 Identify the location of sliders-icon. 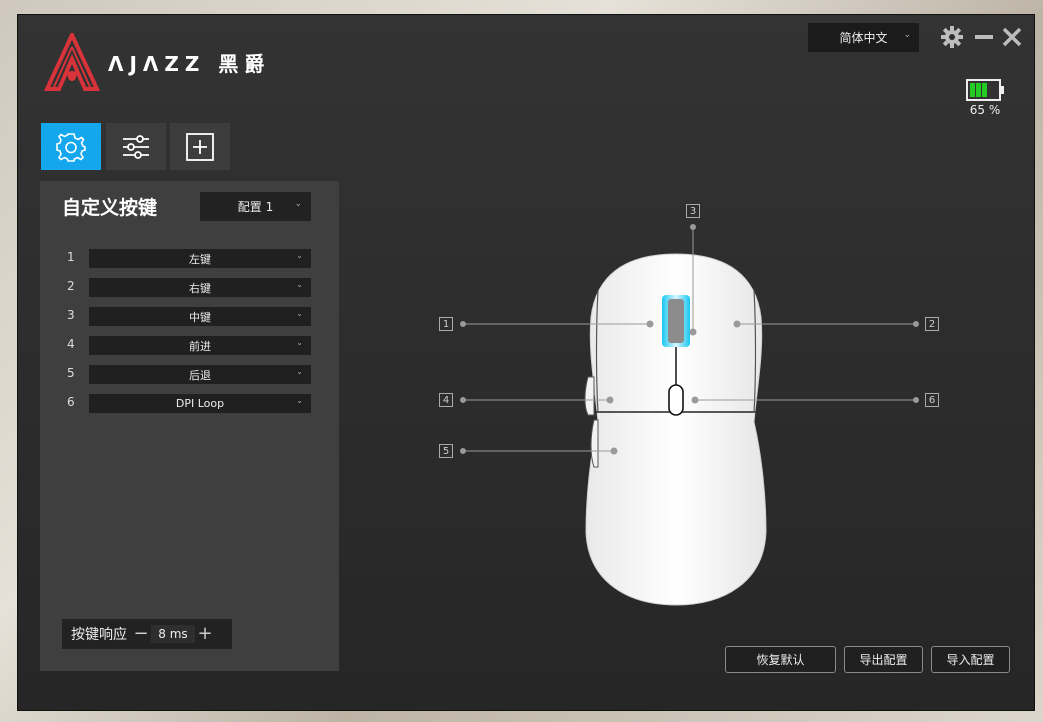
(136, 146).